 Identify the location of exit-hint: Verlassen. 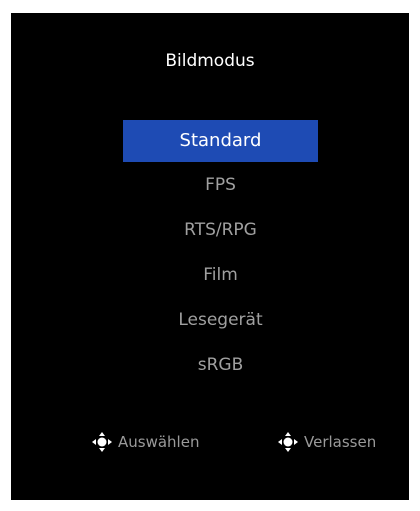
(326, 442).